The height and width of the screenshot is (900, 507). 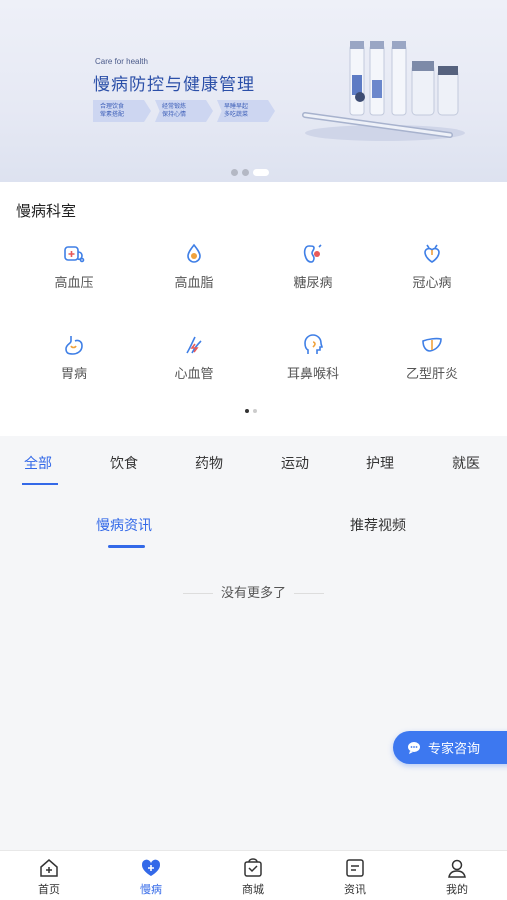 I want to click on active-subtab-indicator, so click(x=126, y=546).